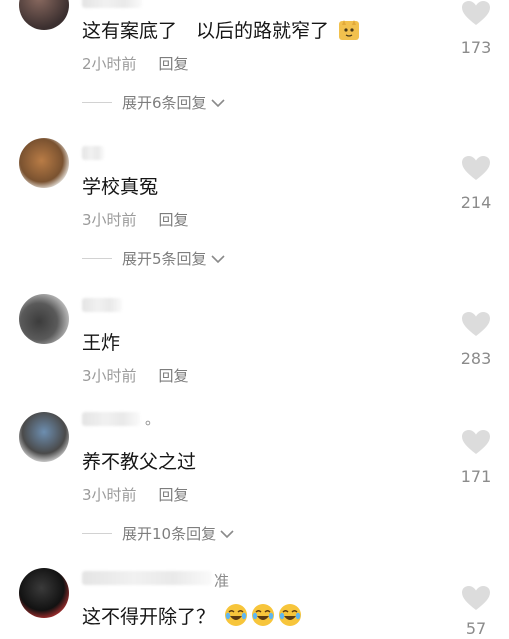 The height and width of the screenshot is (639, 509). I want to click on comment-text: 王炸, so click(101, 341).